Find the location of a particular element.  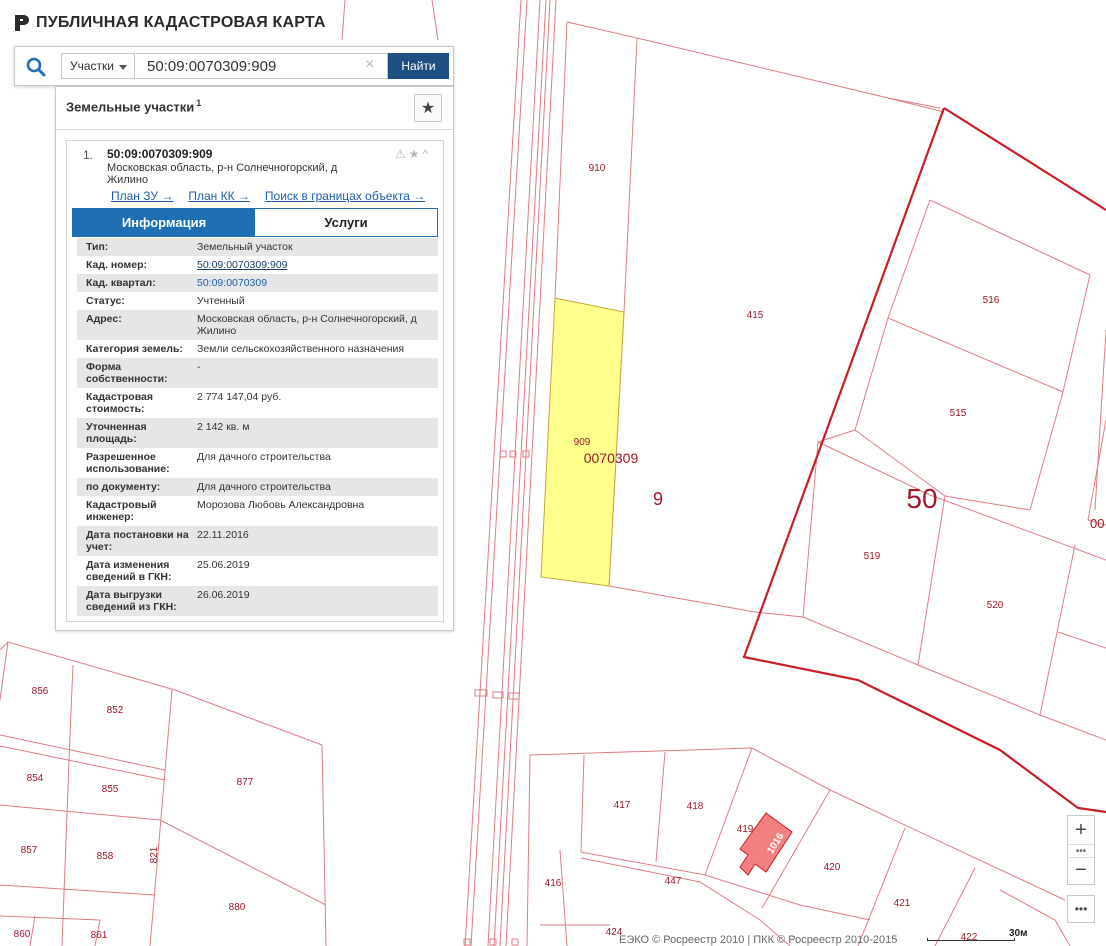

tab-services: Услуги is located at coordinates (346, 222).